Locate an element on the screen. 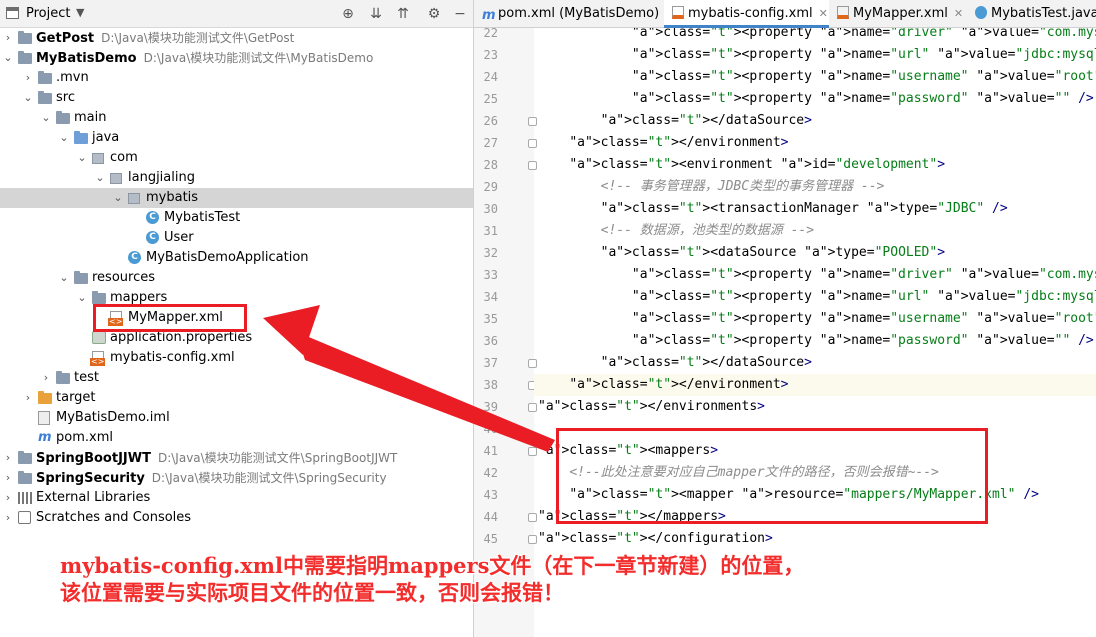  library-icon is located at coordinates (25, 498).